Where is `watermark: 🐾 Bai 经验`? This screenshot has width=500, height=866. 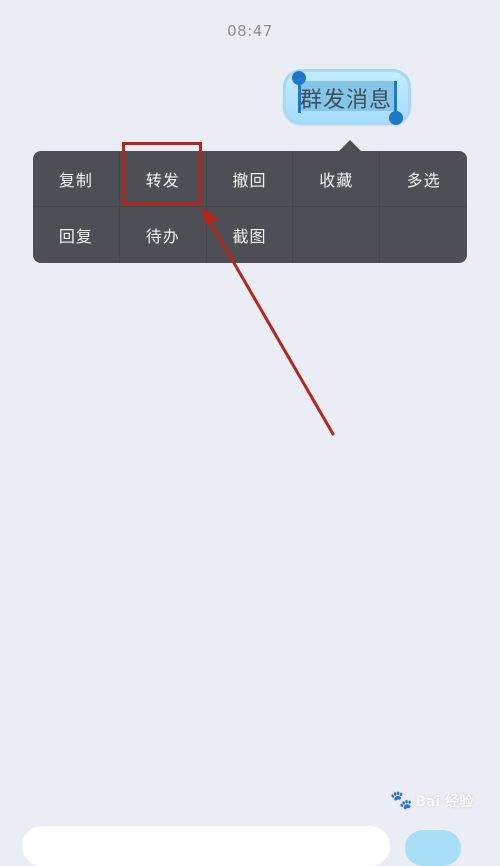
watermark: 🐾 Bai 经验 is located at coordinates (431, 800).